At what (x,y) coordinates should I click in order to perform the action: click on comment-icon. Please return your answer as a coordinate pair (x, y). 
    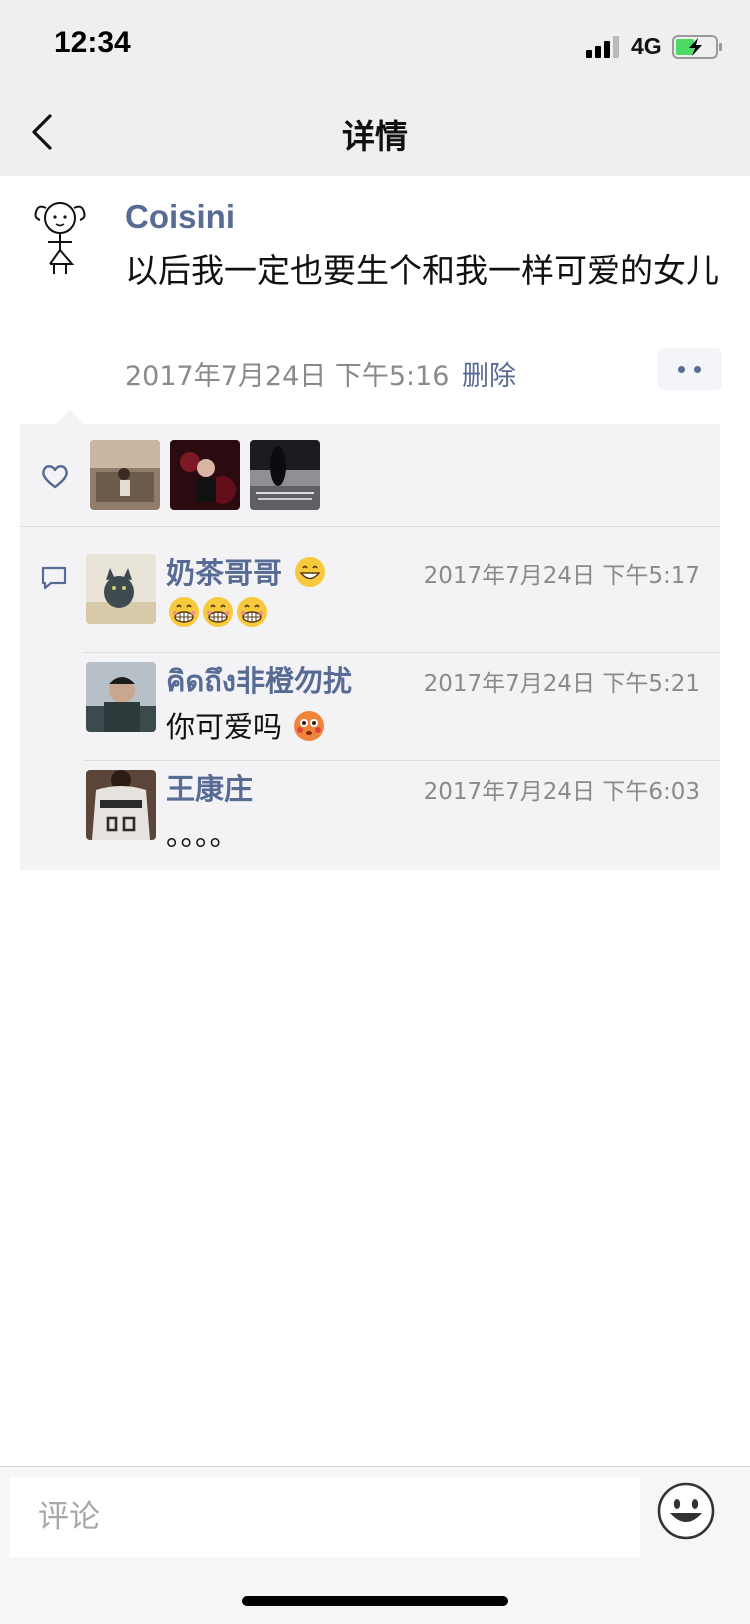
    Looking at the image, I should click on (54, 578).